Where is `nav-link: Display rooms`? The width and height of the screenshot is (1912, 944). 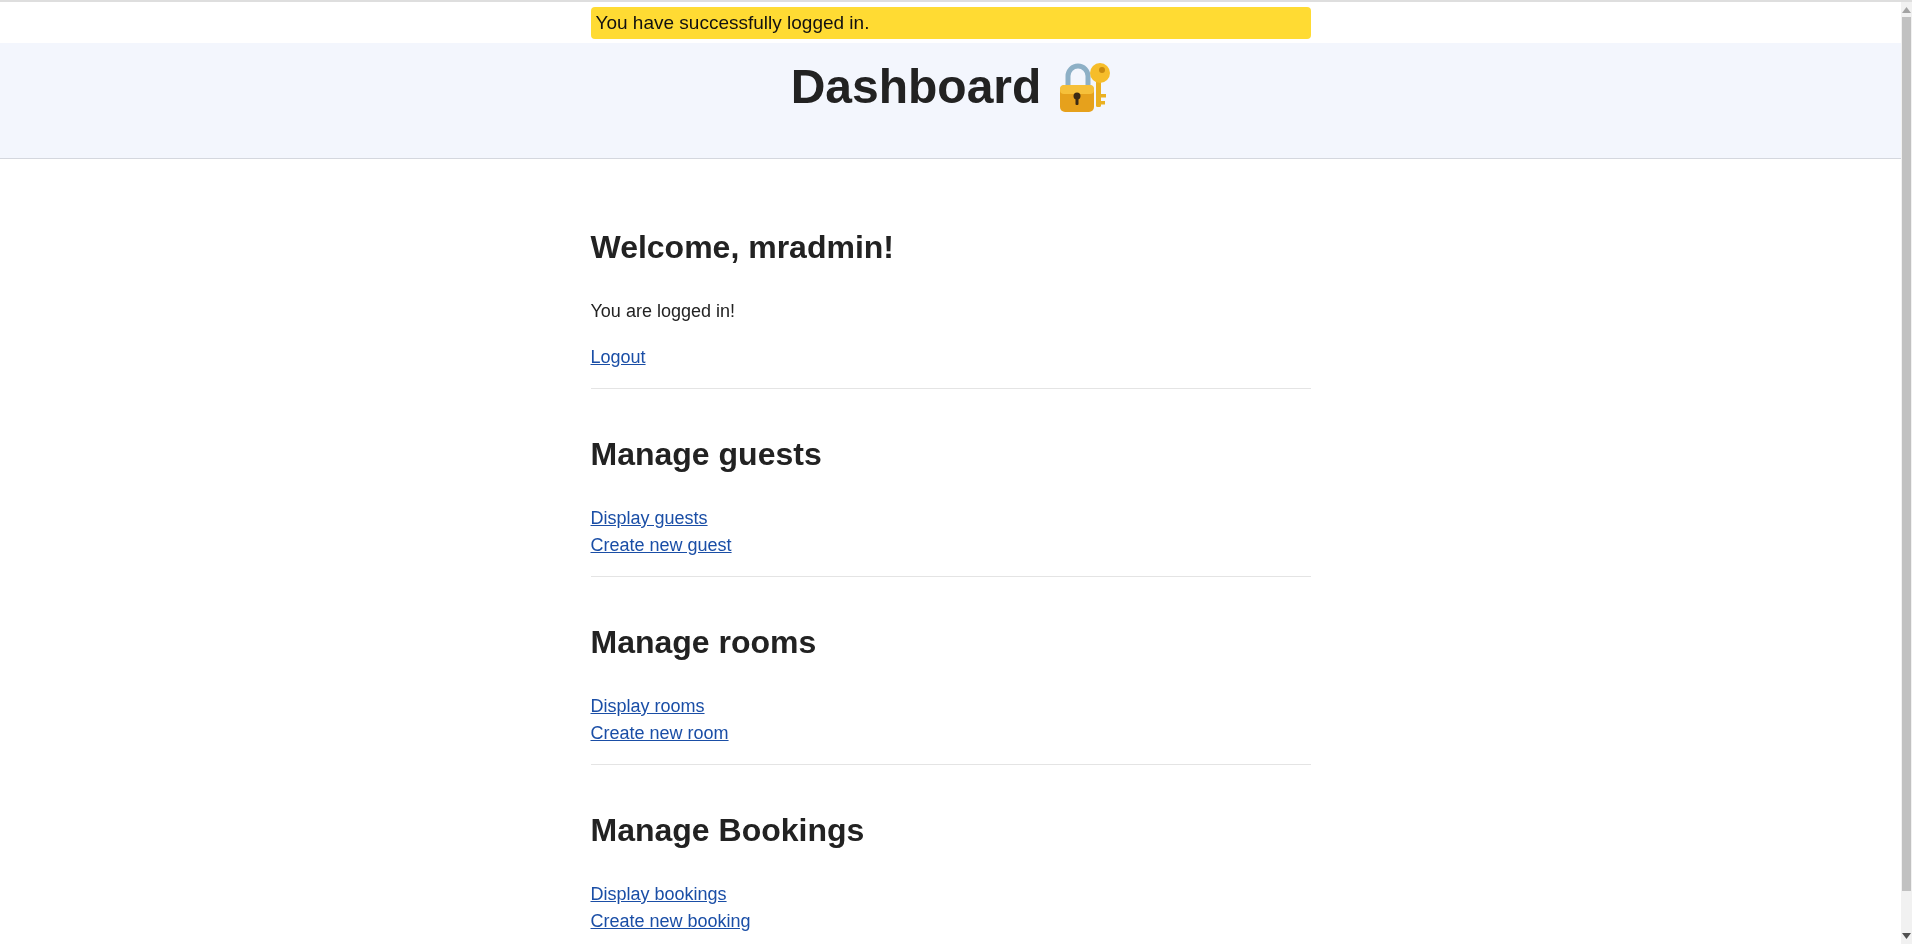
nav-link: Display rooms is located at coordinates (647, 706).